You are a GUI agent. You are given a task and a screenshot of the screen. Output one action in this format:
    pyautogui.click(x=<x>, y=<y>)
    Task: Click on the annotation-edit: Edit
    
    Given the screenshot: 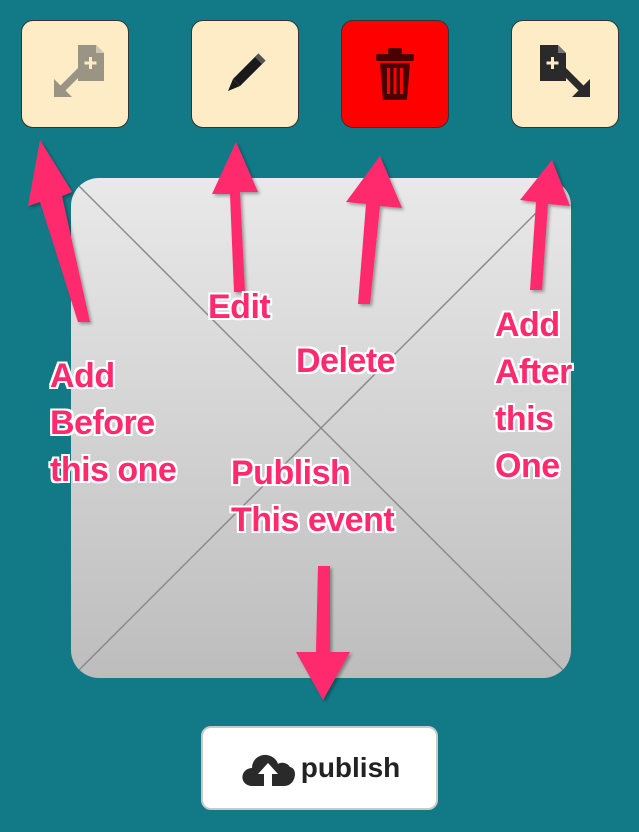 What is the action you would take?
    pyautogui.click(x=239, y=307)
    